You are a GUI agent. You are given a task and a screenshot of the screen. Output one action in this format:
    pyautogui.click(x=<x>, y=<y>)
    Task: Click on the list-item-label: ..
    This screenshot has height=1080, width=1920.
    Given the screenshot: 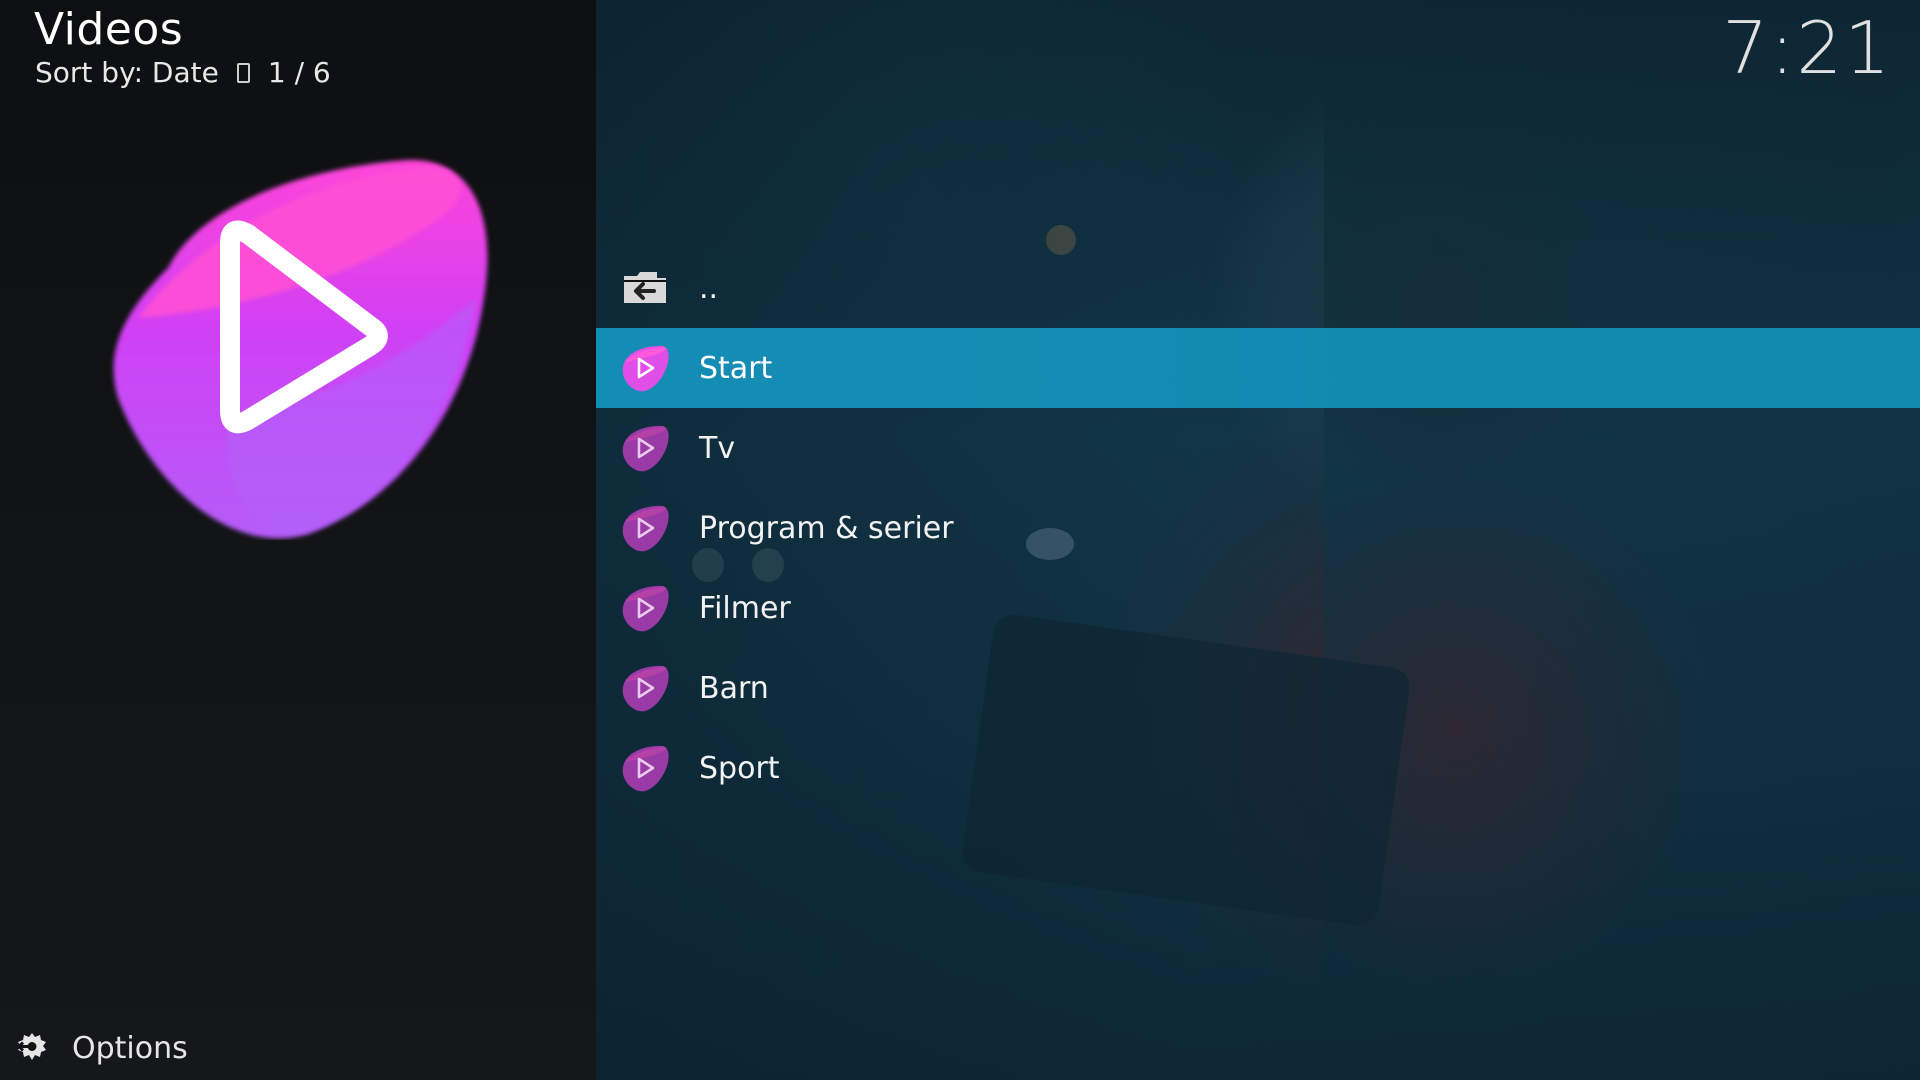 What is the action you would take?
    pyautogui.click(x=709, y=288)
    